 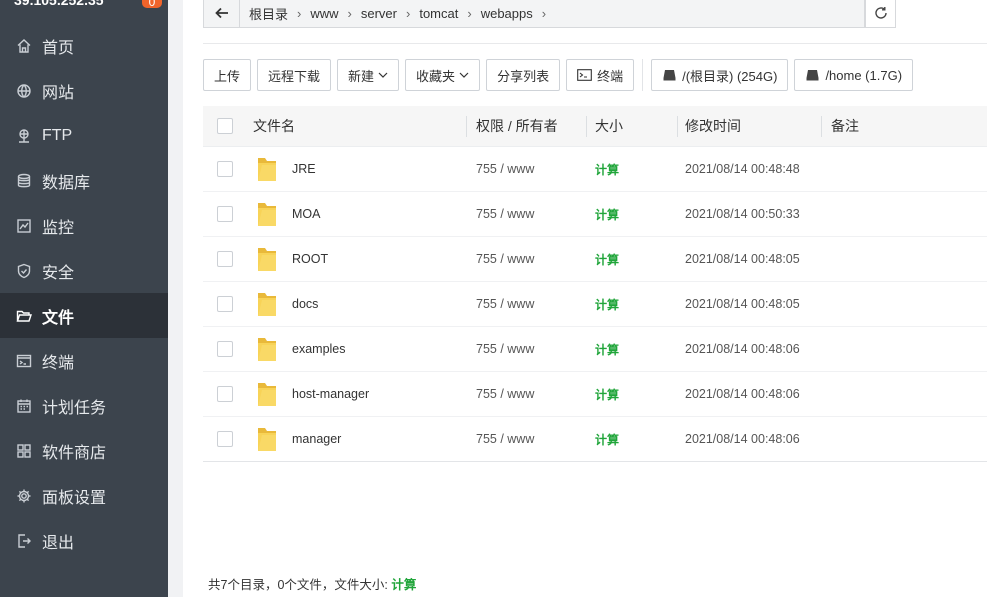 I want to click on row-select-cell, so click(x=228, y=304).